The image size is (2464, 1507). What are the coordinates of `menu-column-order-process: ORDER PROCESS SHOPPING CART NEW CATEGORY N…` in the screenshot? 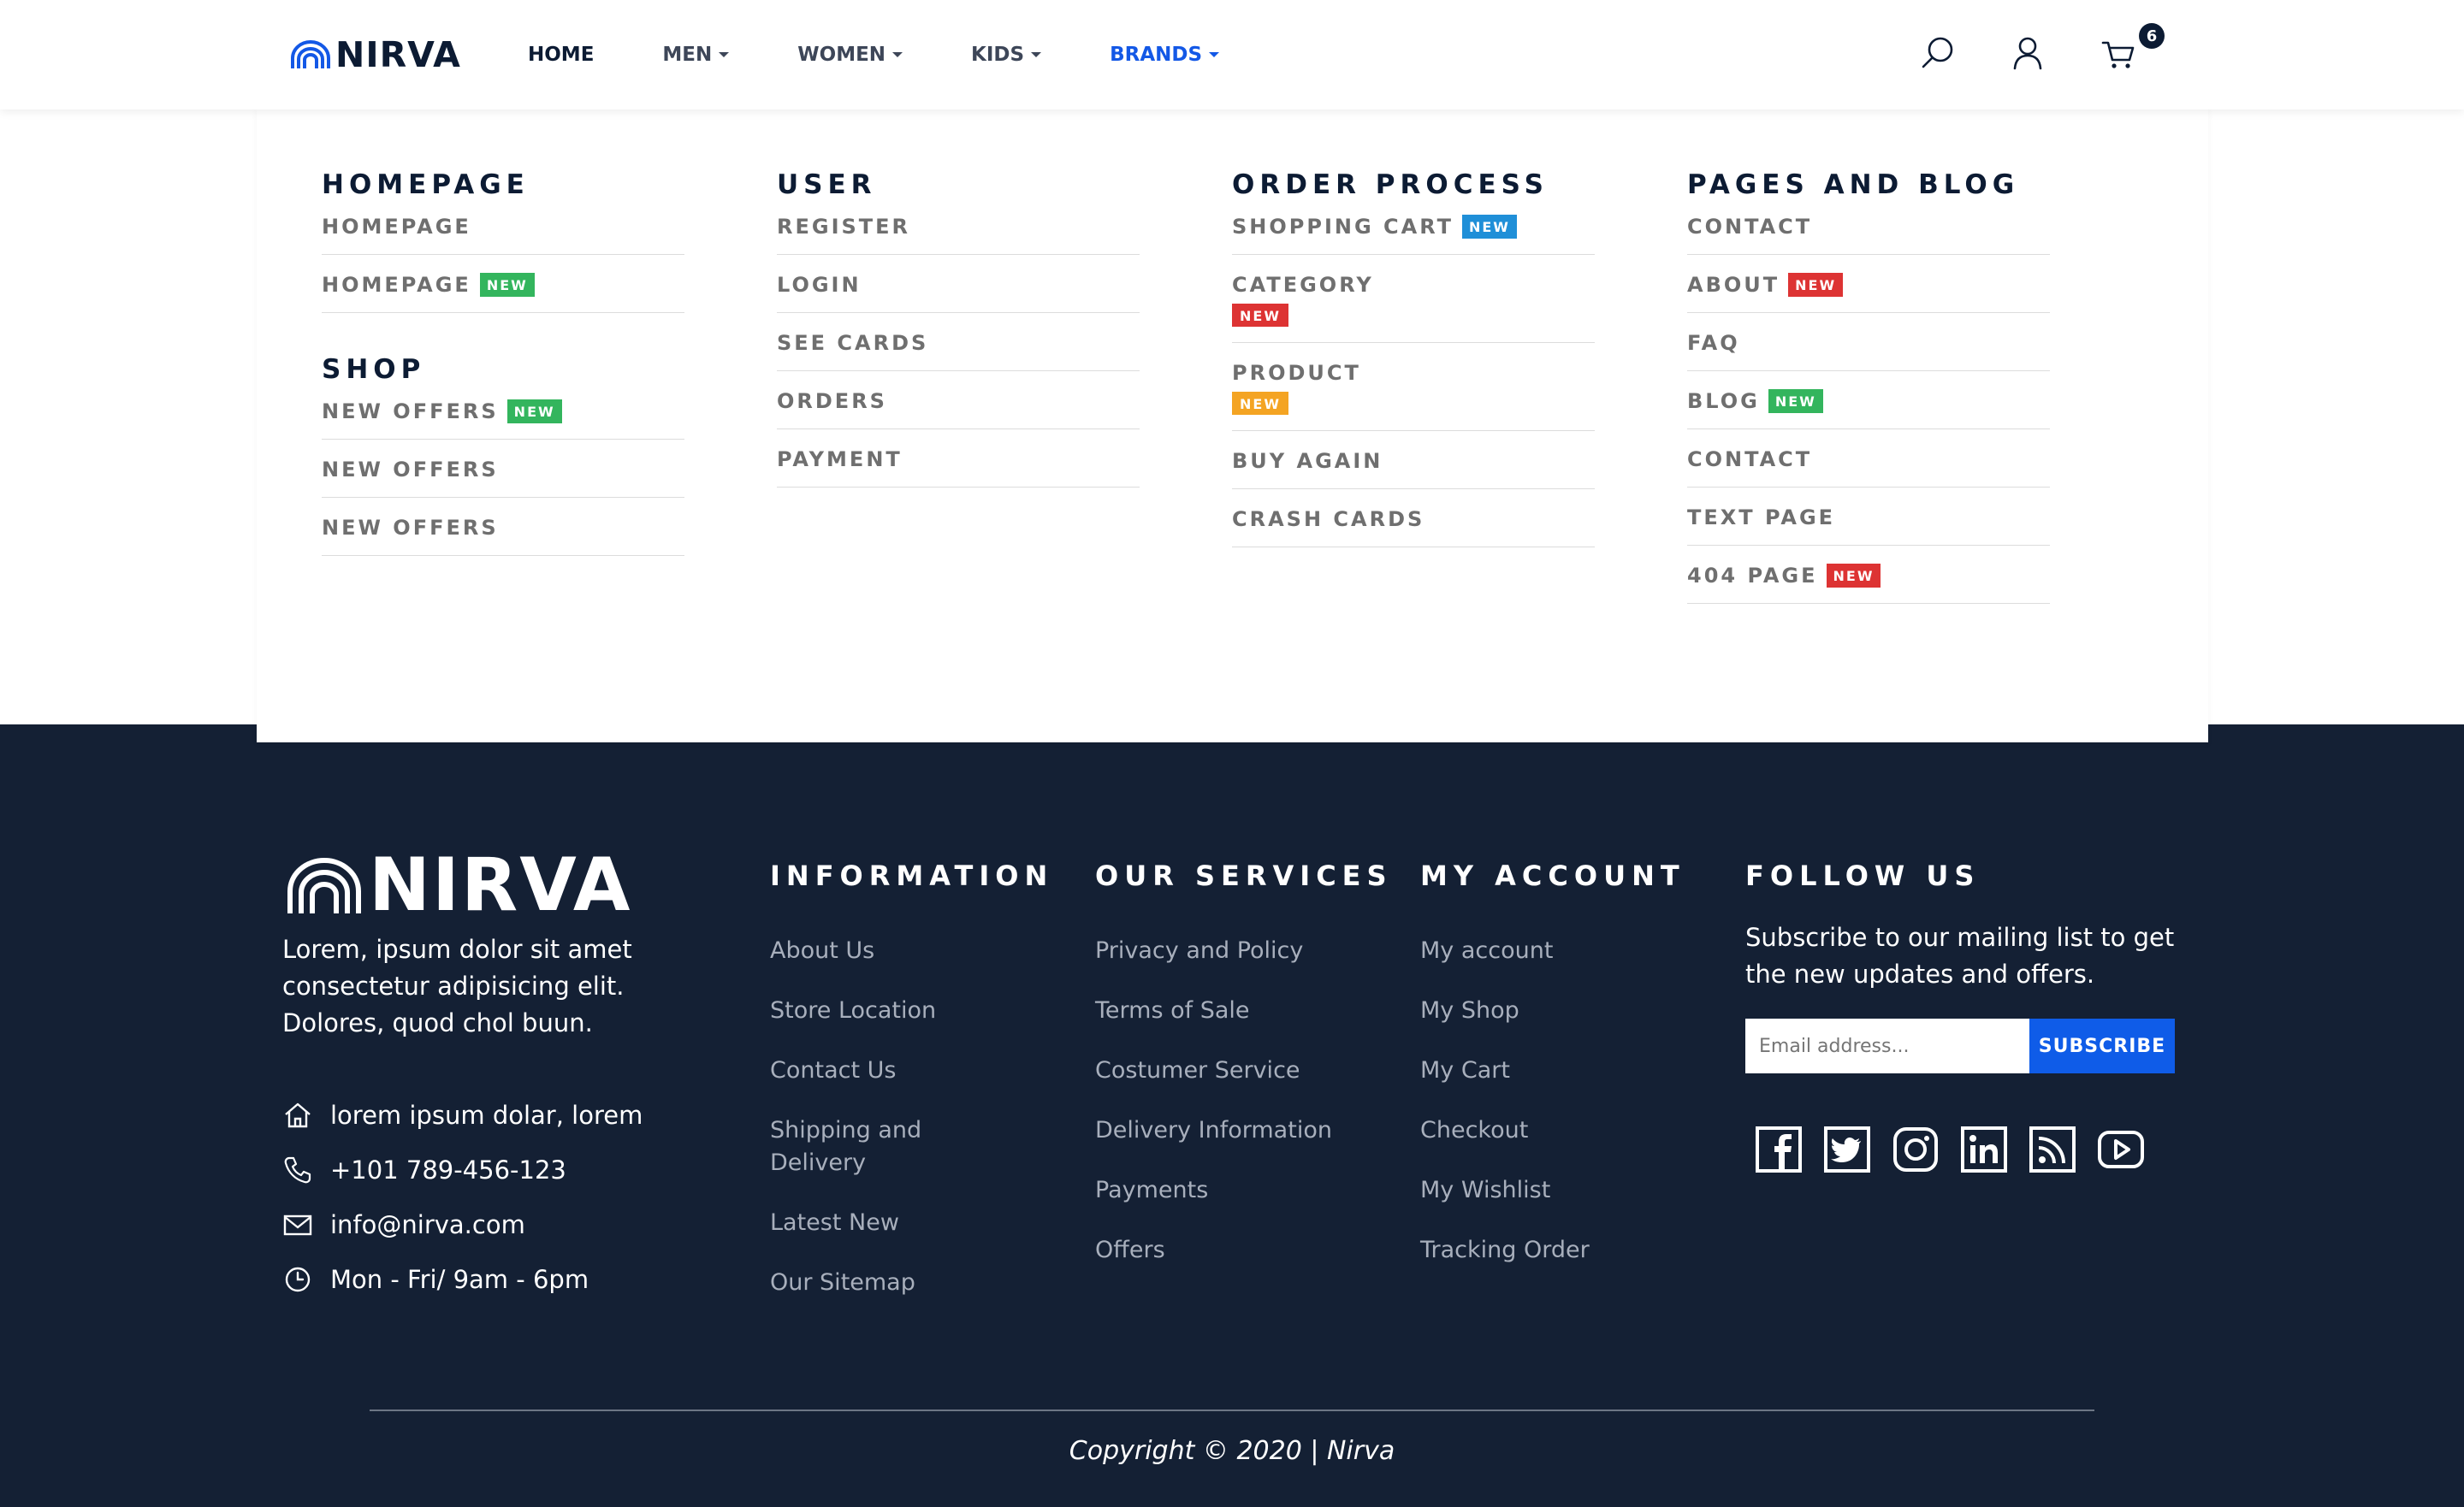 It's located at (1413, 358).